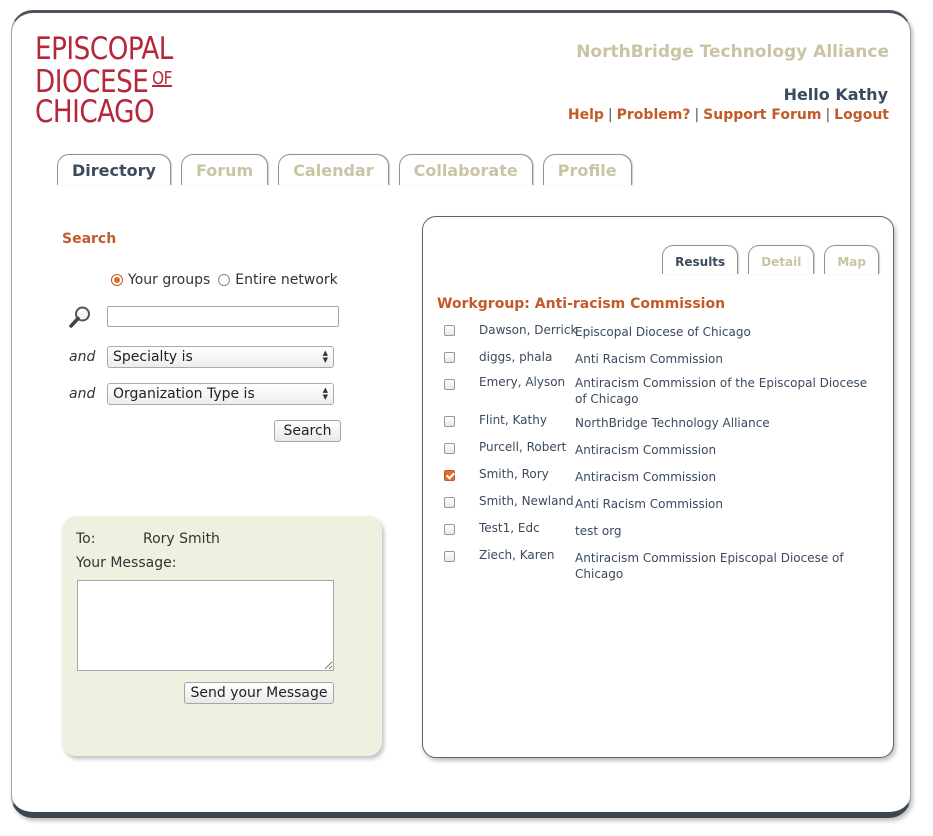 The image size is (933, 836). I want to click on message-label: Your Message:, so click(126, 563).